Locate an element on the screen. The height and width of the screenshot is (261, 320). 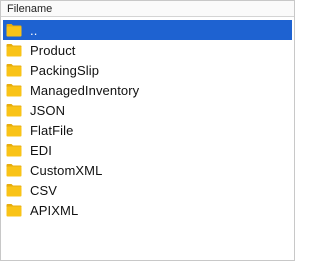
list-item-label: FlatFile is located at coordinates (52, 130).